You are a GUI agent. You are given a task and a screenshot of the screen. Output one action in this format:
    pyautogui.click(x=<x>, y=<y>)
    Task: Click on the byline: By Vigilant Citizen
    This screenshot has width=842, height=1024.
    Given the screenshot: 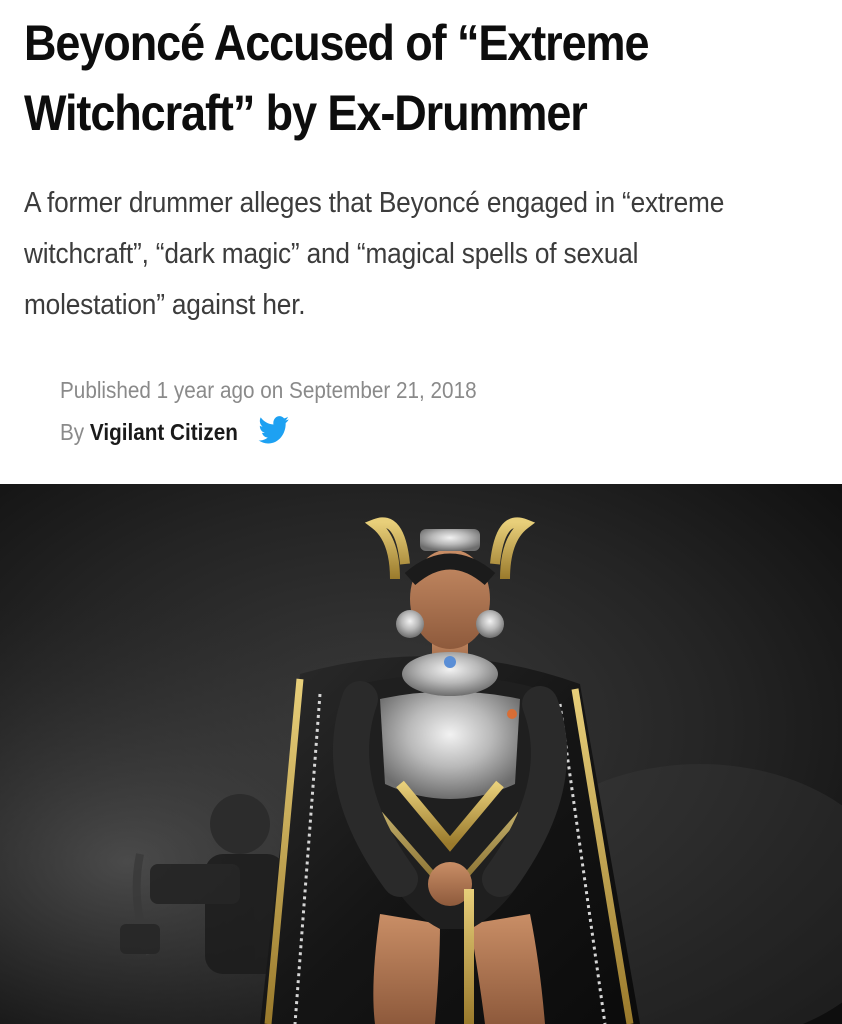 What is the action you would take?
    pyautogui.click(x=268, y=435)
    